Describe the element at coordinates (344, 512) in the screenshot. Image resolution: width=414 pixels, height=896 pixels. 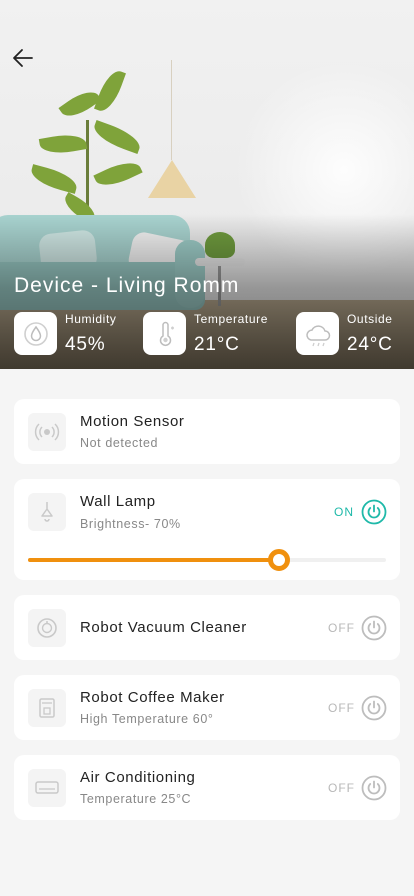
I see `device-state-label: ON` at that location.